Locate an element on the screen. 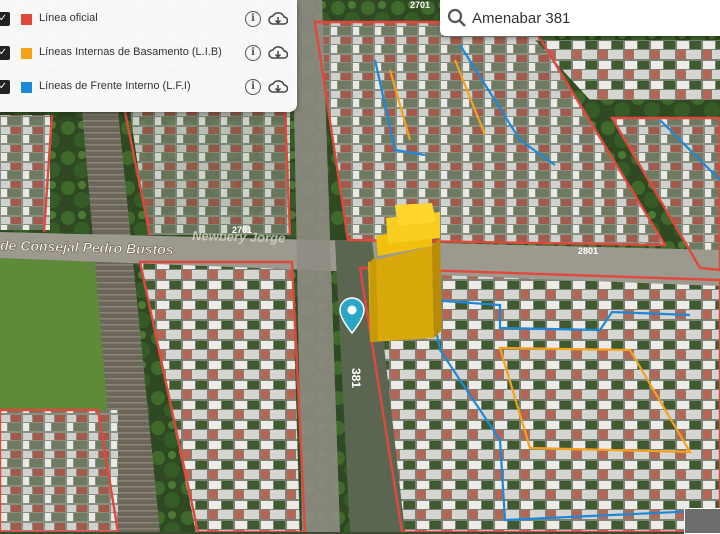 This screenshot has height=534, width=720. search-input is located at coordinates (592, 18).